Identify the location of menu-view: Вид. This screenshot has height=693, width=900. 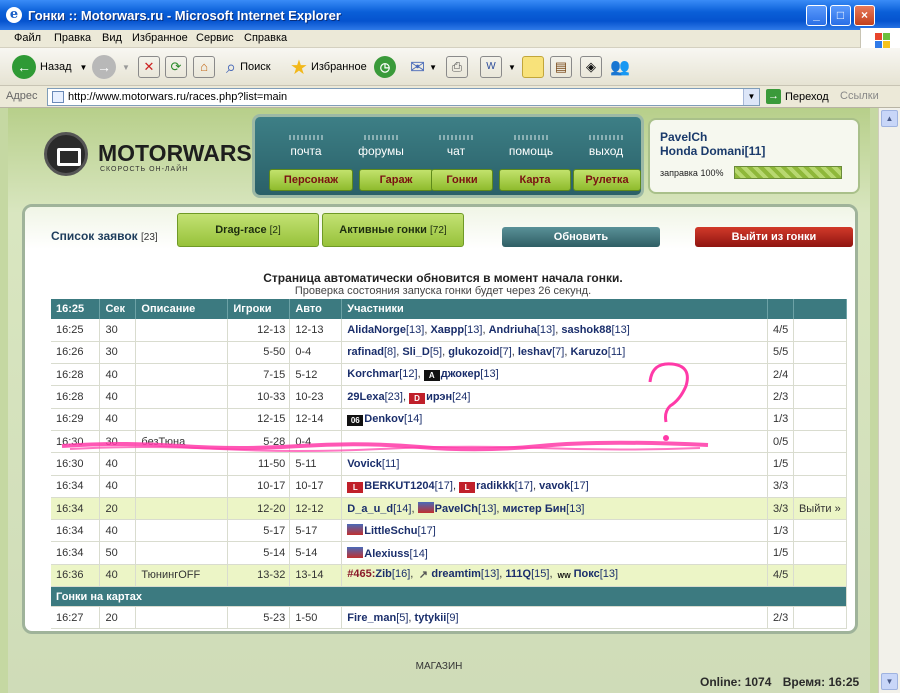
(112, 38).